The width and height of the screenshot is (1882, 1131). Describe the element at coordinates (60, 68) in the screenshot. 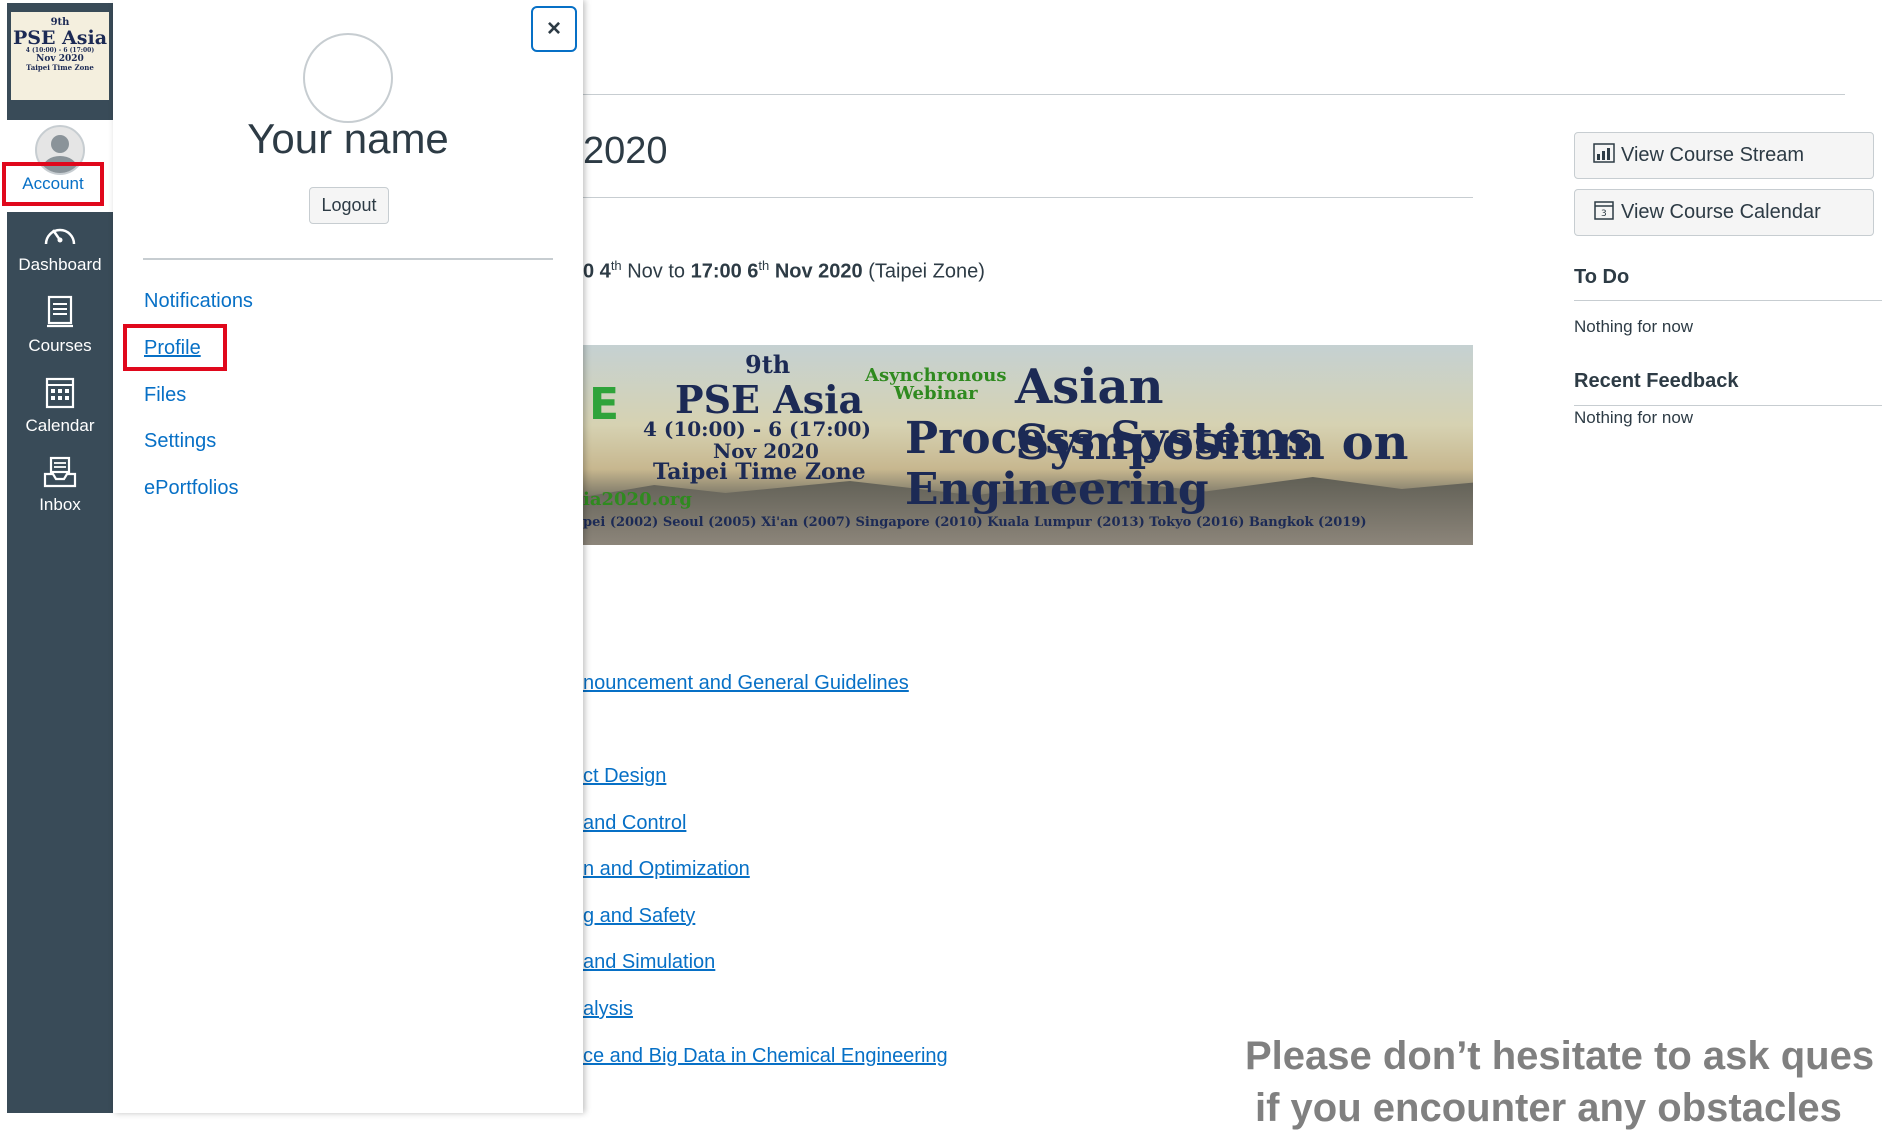

I see `logo-zone: Taipei Time Zone` at that location.